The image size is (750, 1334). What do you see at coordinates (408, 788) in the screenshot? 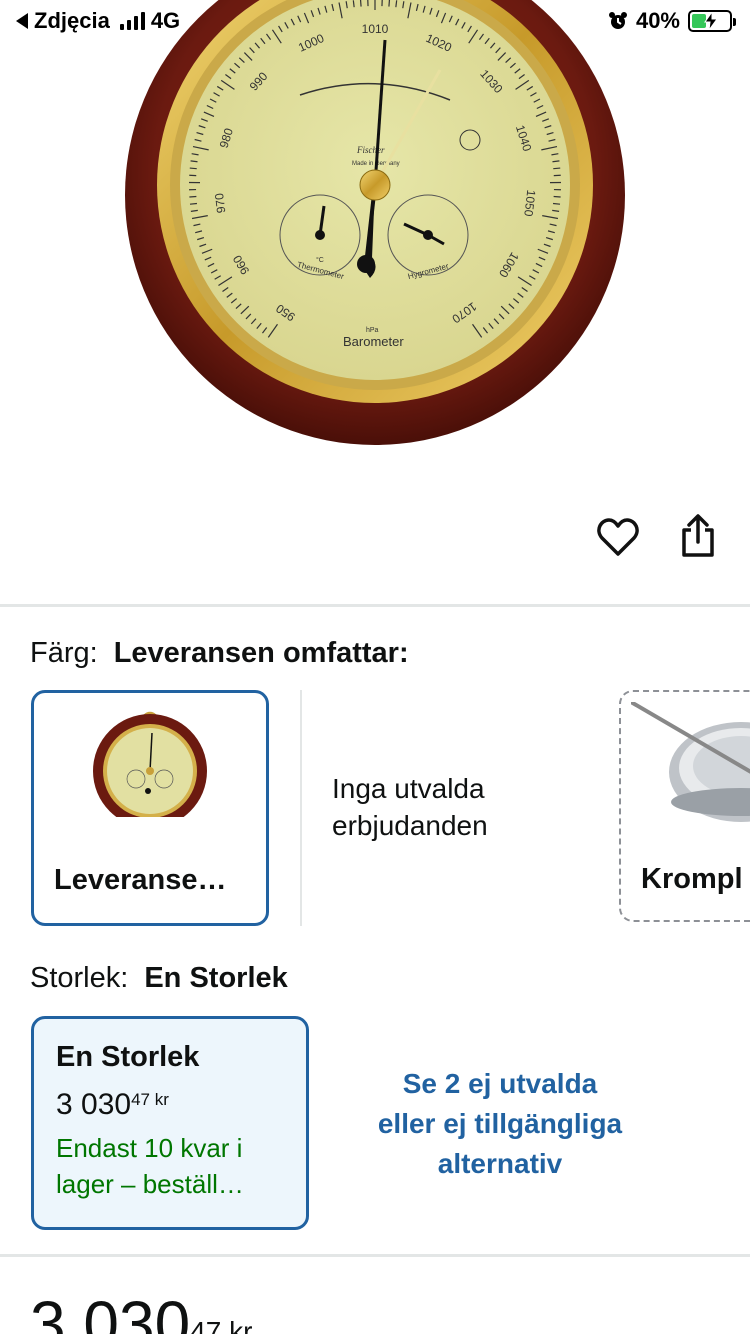
I see `no-offers-line-1: Inga utvalda` at bounding box center [408, 788].